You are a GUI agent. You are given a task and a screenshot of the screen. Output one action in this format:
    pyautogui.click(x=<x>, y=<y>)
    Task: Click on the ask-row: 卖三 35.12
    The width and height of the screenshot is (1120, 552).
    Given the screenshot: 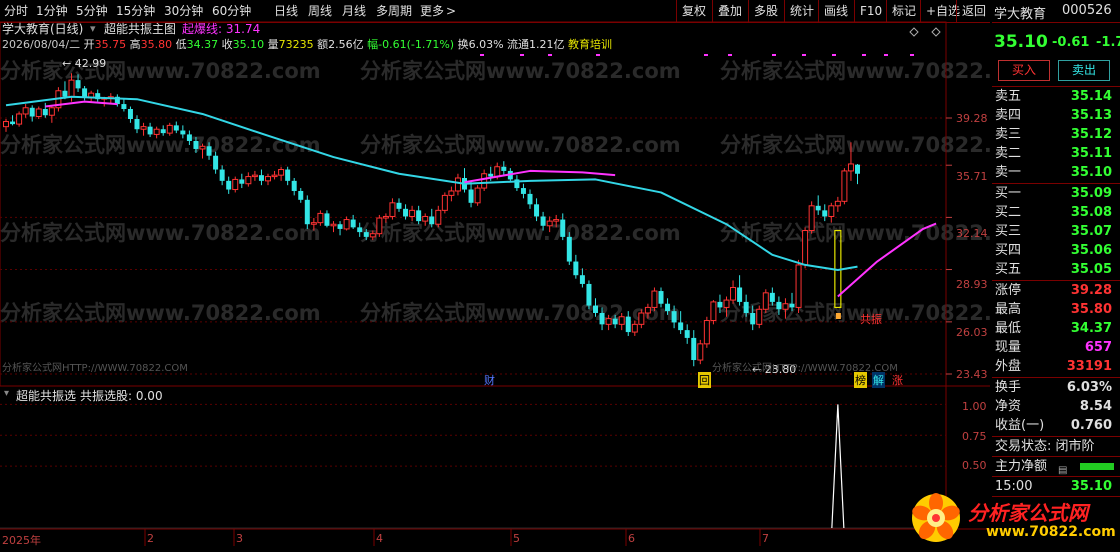 What is the action you would take?
    pyautogui.click(x=1053, y=134)
    